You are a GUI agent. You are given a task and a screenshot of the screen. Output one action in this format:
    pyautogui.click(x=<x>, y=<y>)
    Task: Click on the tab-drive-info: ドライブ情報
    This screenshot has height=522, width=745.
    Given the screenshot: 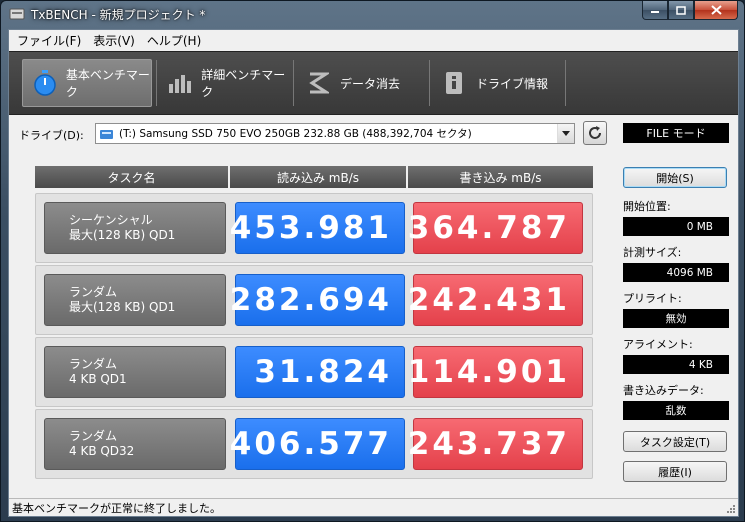 What is the action you would take?
    pyautogui.click(x=497, y=83)
    